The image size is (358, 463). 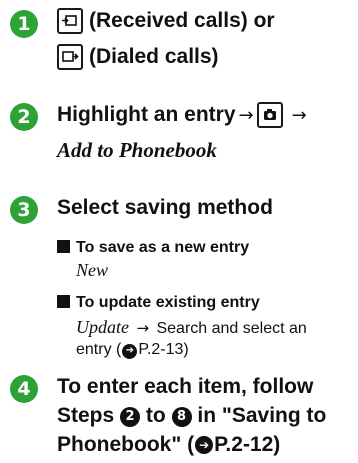 I want to click on step-2-line-2: Add to Phonebook, so click(x=137, y=150).